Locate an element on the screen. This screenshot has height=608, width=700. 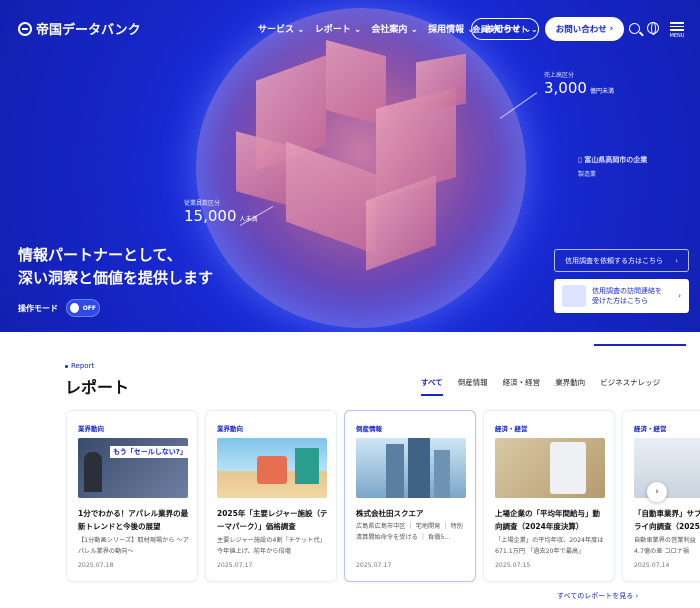
card-thumbnail: もう「セールしない?」 is located at coordinates (133, 468).